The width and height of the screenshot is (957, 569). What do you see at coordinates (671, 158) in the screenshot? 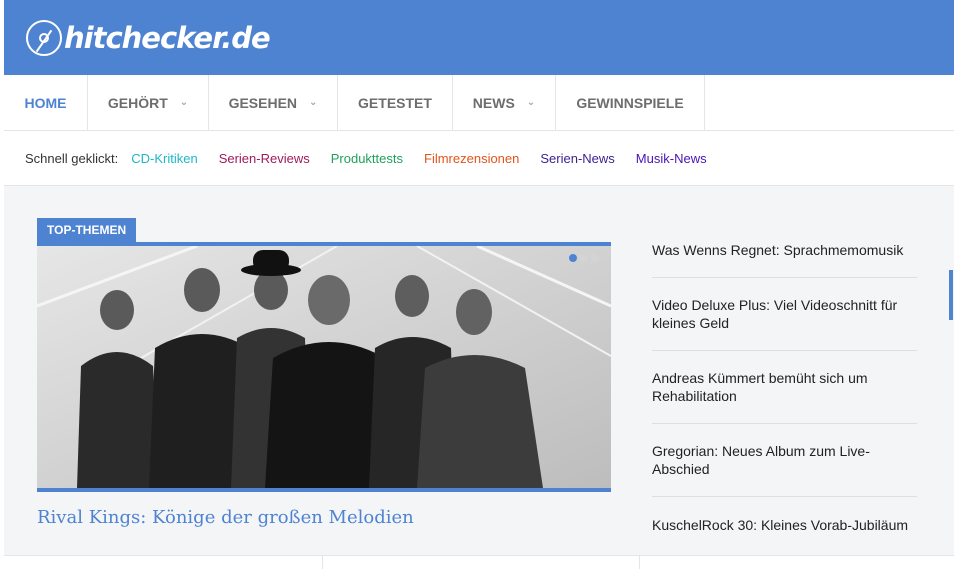
I see `quick-link-musik-news: Musik-News` at bounding box center [671, 158].